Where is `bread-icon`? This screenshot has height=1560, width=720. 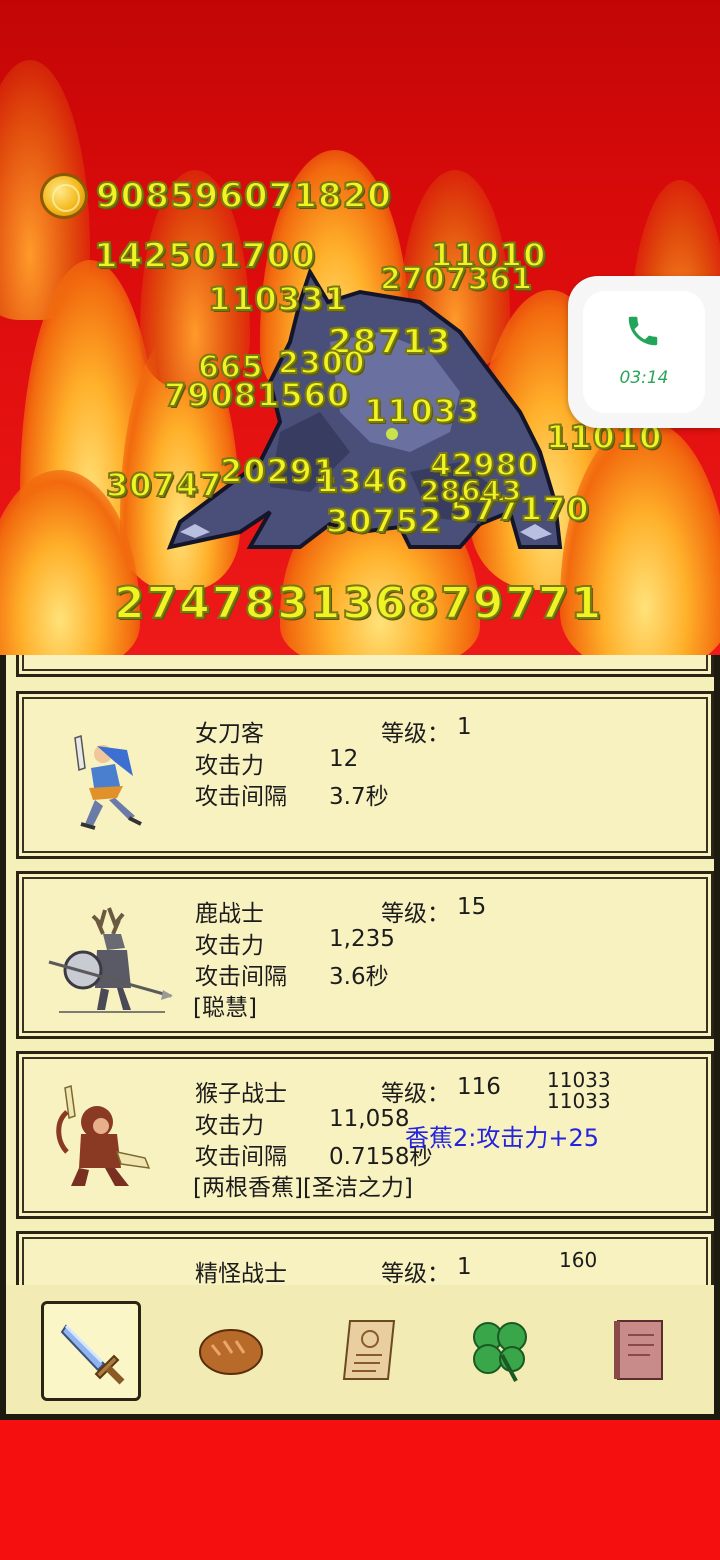
bread-icon is located at coordinates (231, 1352).